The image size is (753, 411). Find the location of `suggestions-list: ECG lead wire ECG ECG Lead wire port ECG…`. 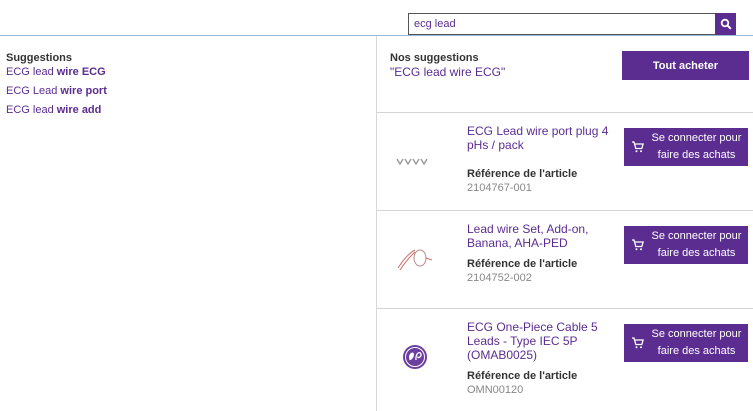

suggestions-list: ECG lead wire ECG ECG Lead wire port ECG… is located at coordinates (56, 94).